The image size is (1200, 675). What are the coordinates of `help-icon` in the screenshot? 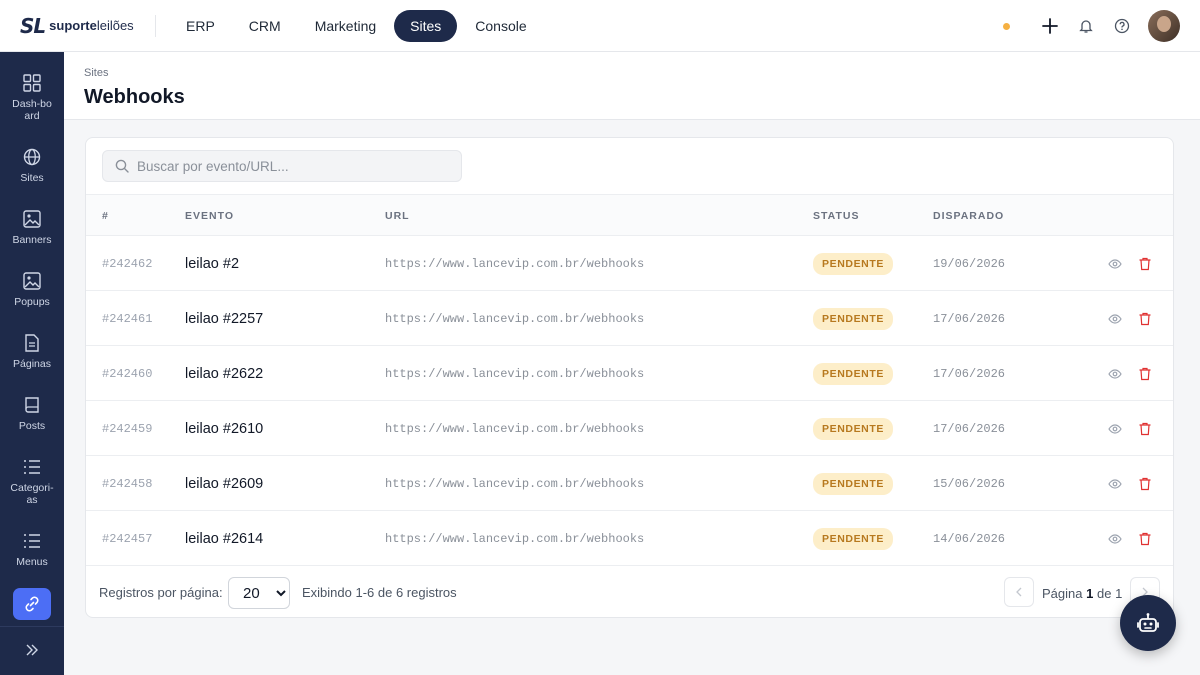 It's located at (1122, 26).